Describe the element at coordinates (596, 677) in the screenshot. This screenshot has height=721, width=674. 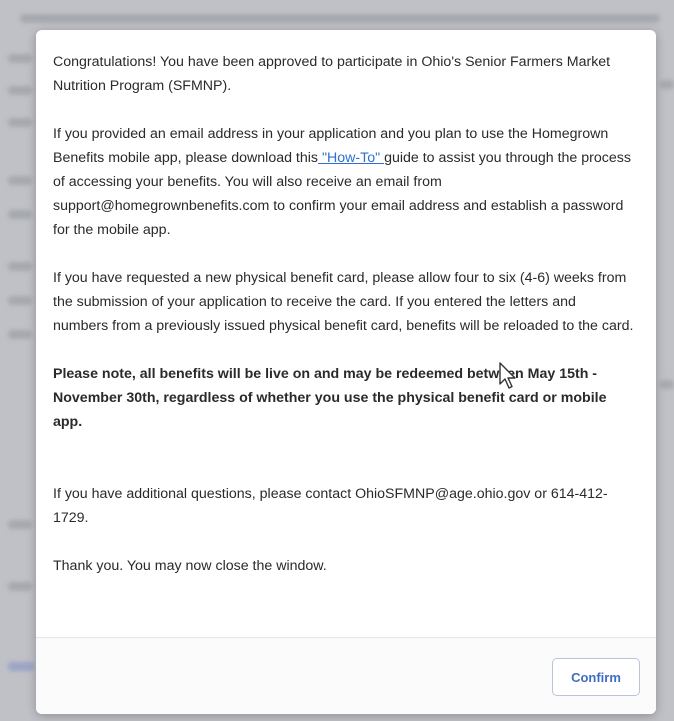
I see `confirm-button: Confirm` at that location.